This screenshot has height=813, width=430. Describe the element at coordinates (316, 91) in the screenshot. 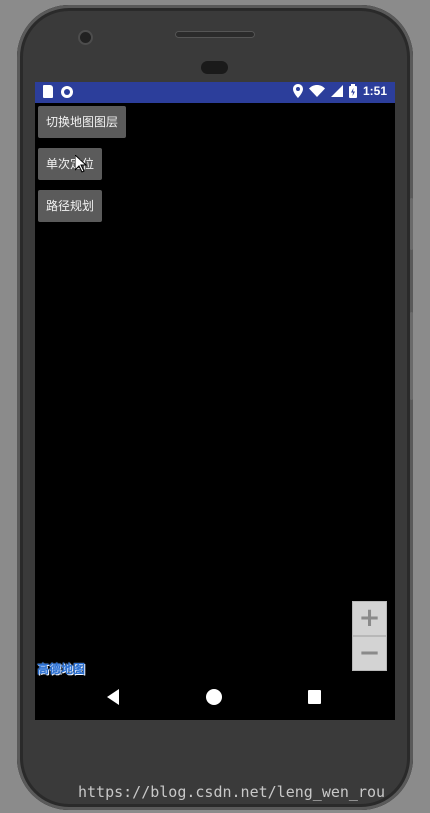

I see `wifi-icon` at that location.